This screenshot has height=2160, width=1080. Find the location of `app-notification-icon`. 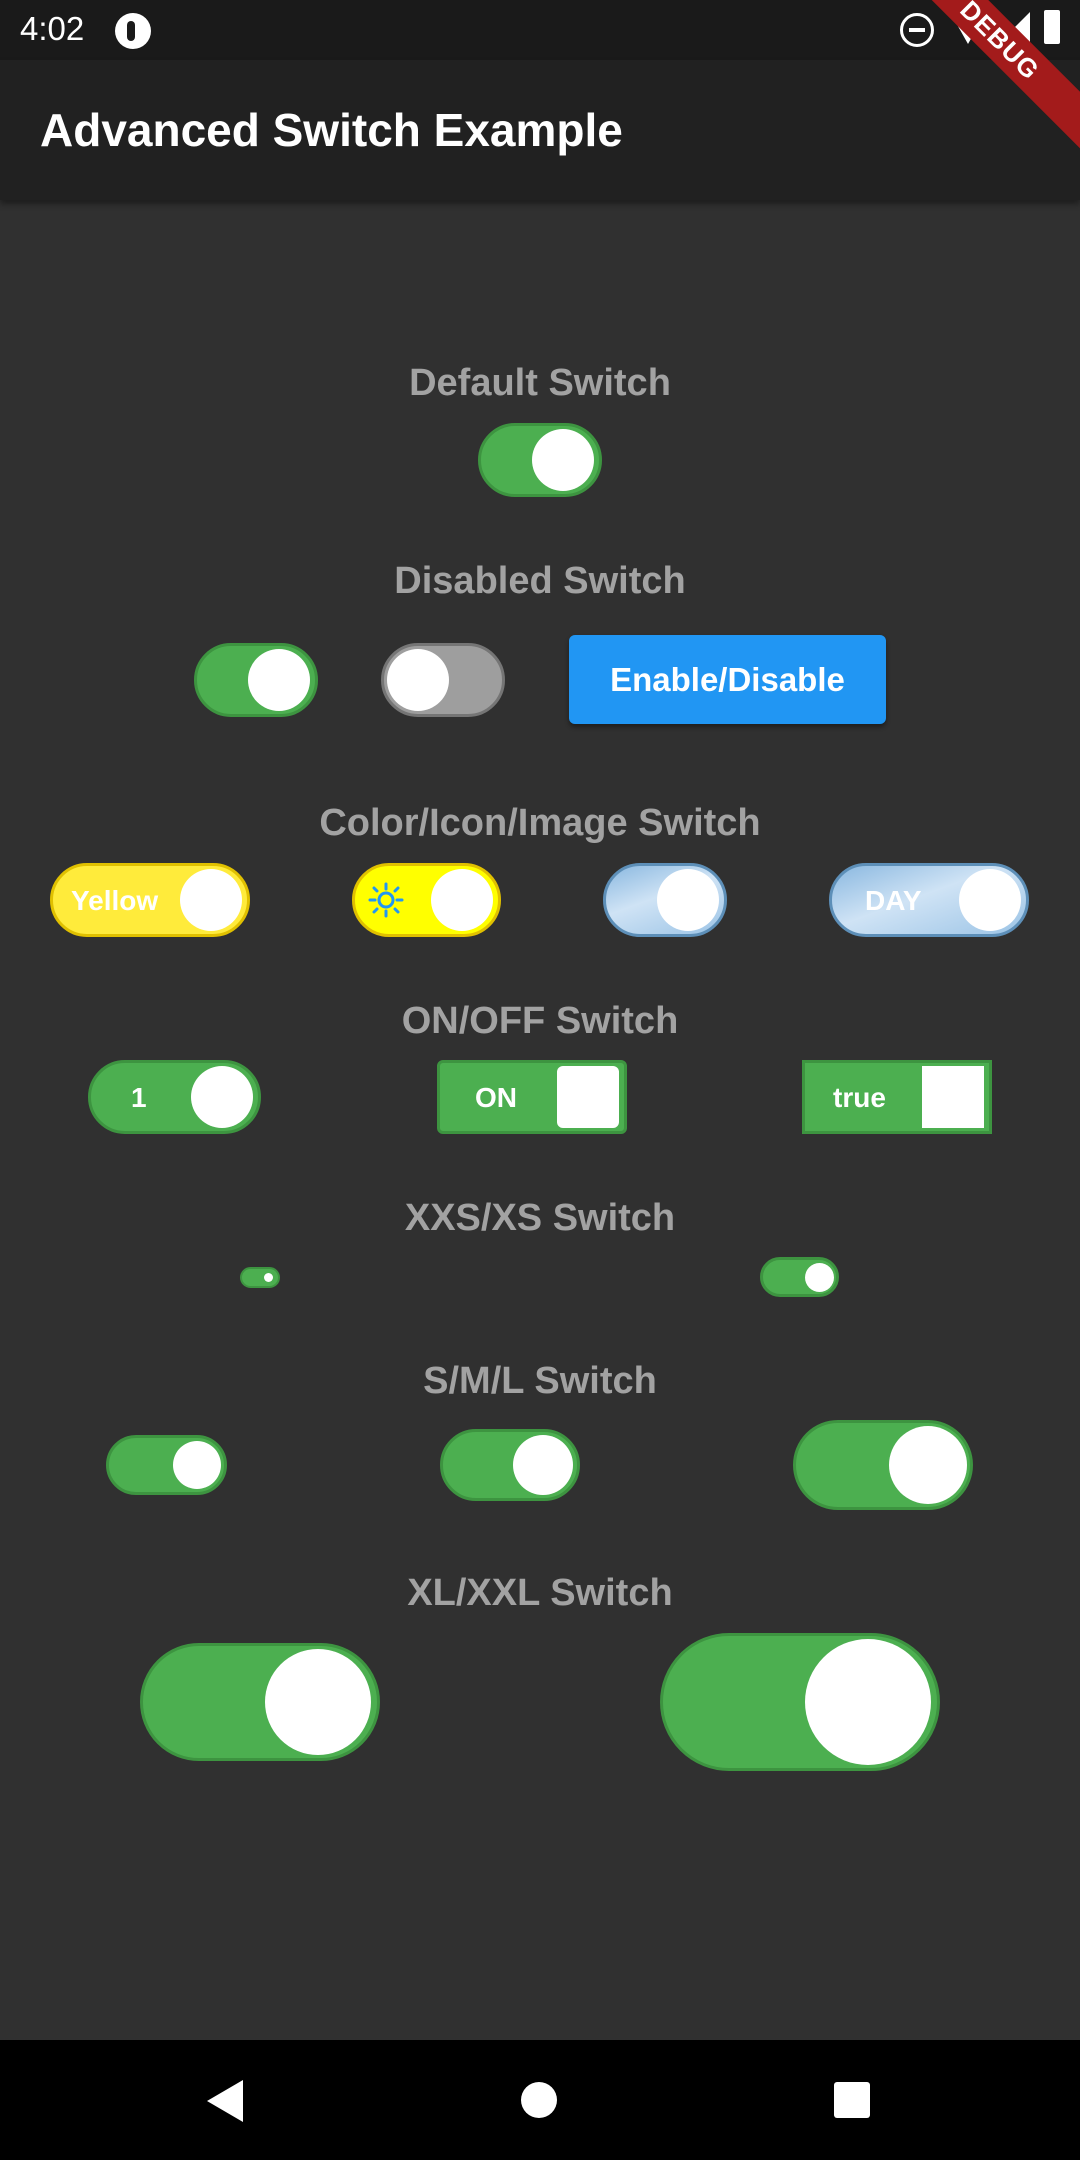

app-notification-icon is located at coordinates (133, 31).